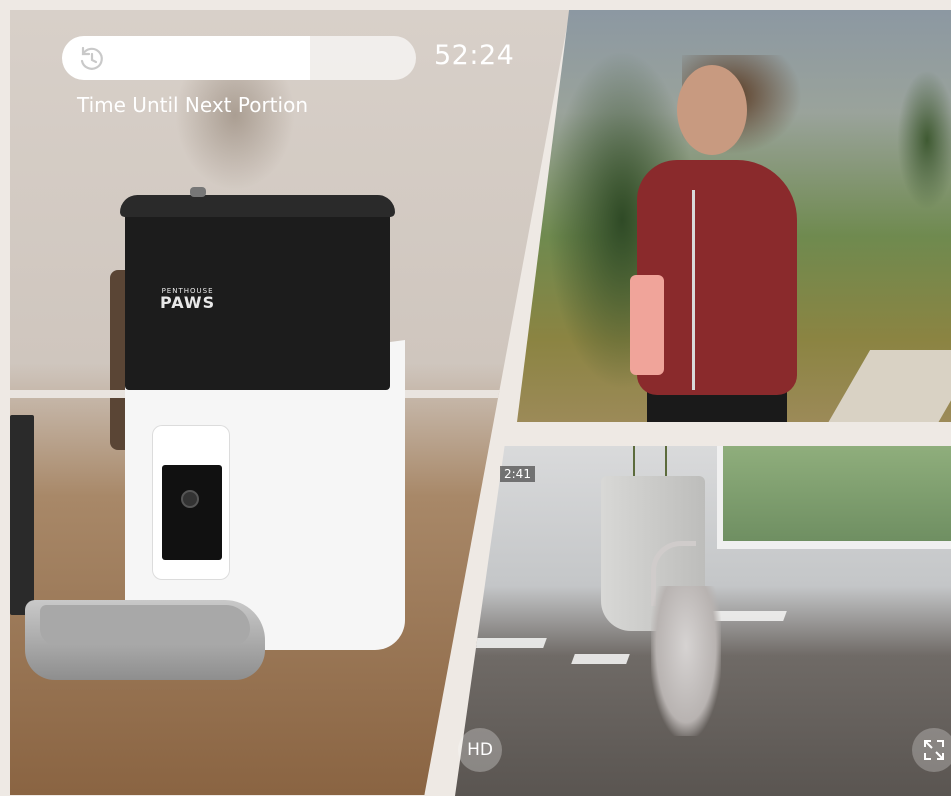 The image size is (951, 796). What do you see at coordinates (192, 105) in the screenshot?
I see `timer-caption: Time Until Next Portion` at bounding box center [192, 105].